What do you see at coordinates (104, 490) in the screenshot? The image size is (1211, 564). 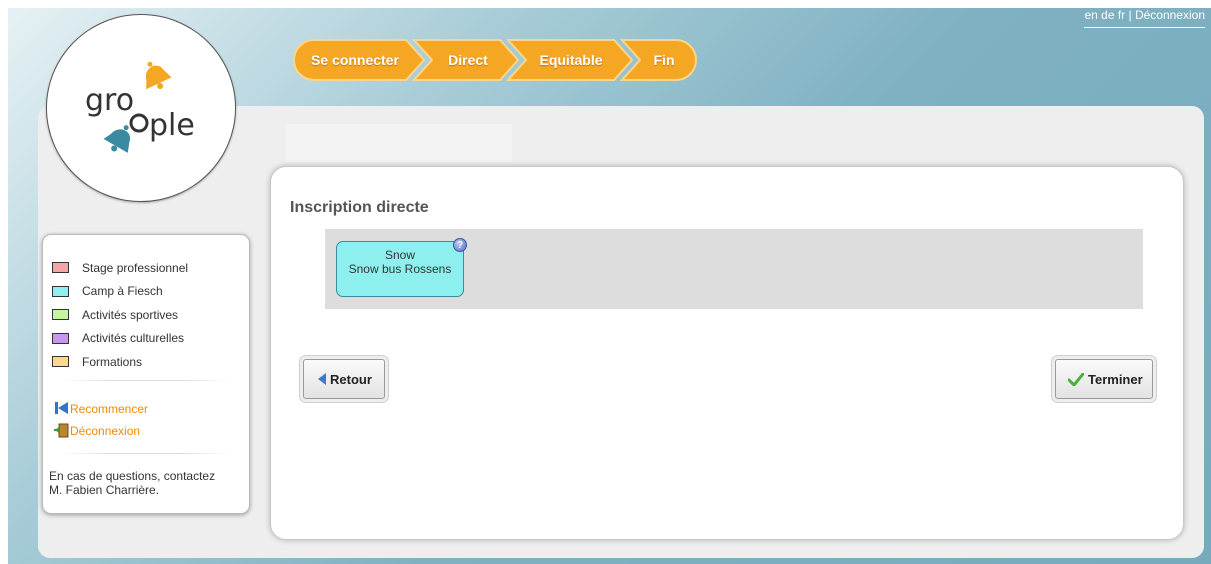 I see `contact-line-2: M. Fabien Charrière.` at bounding box center [104, 490].